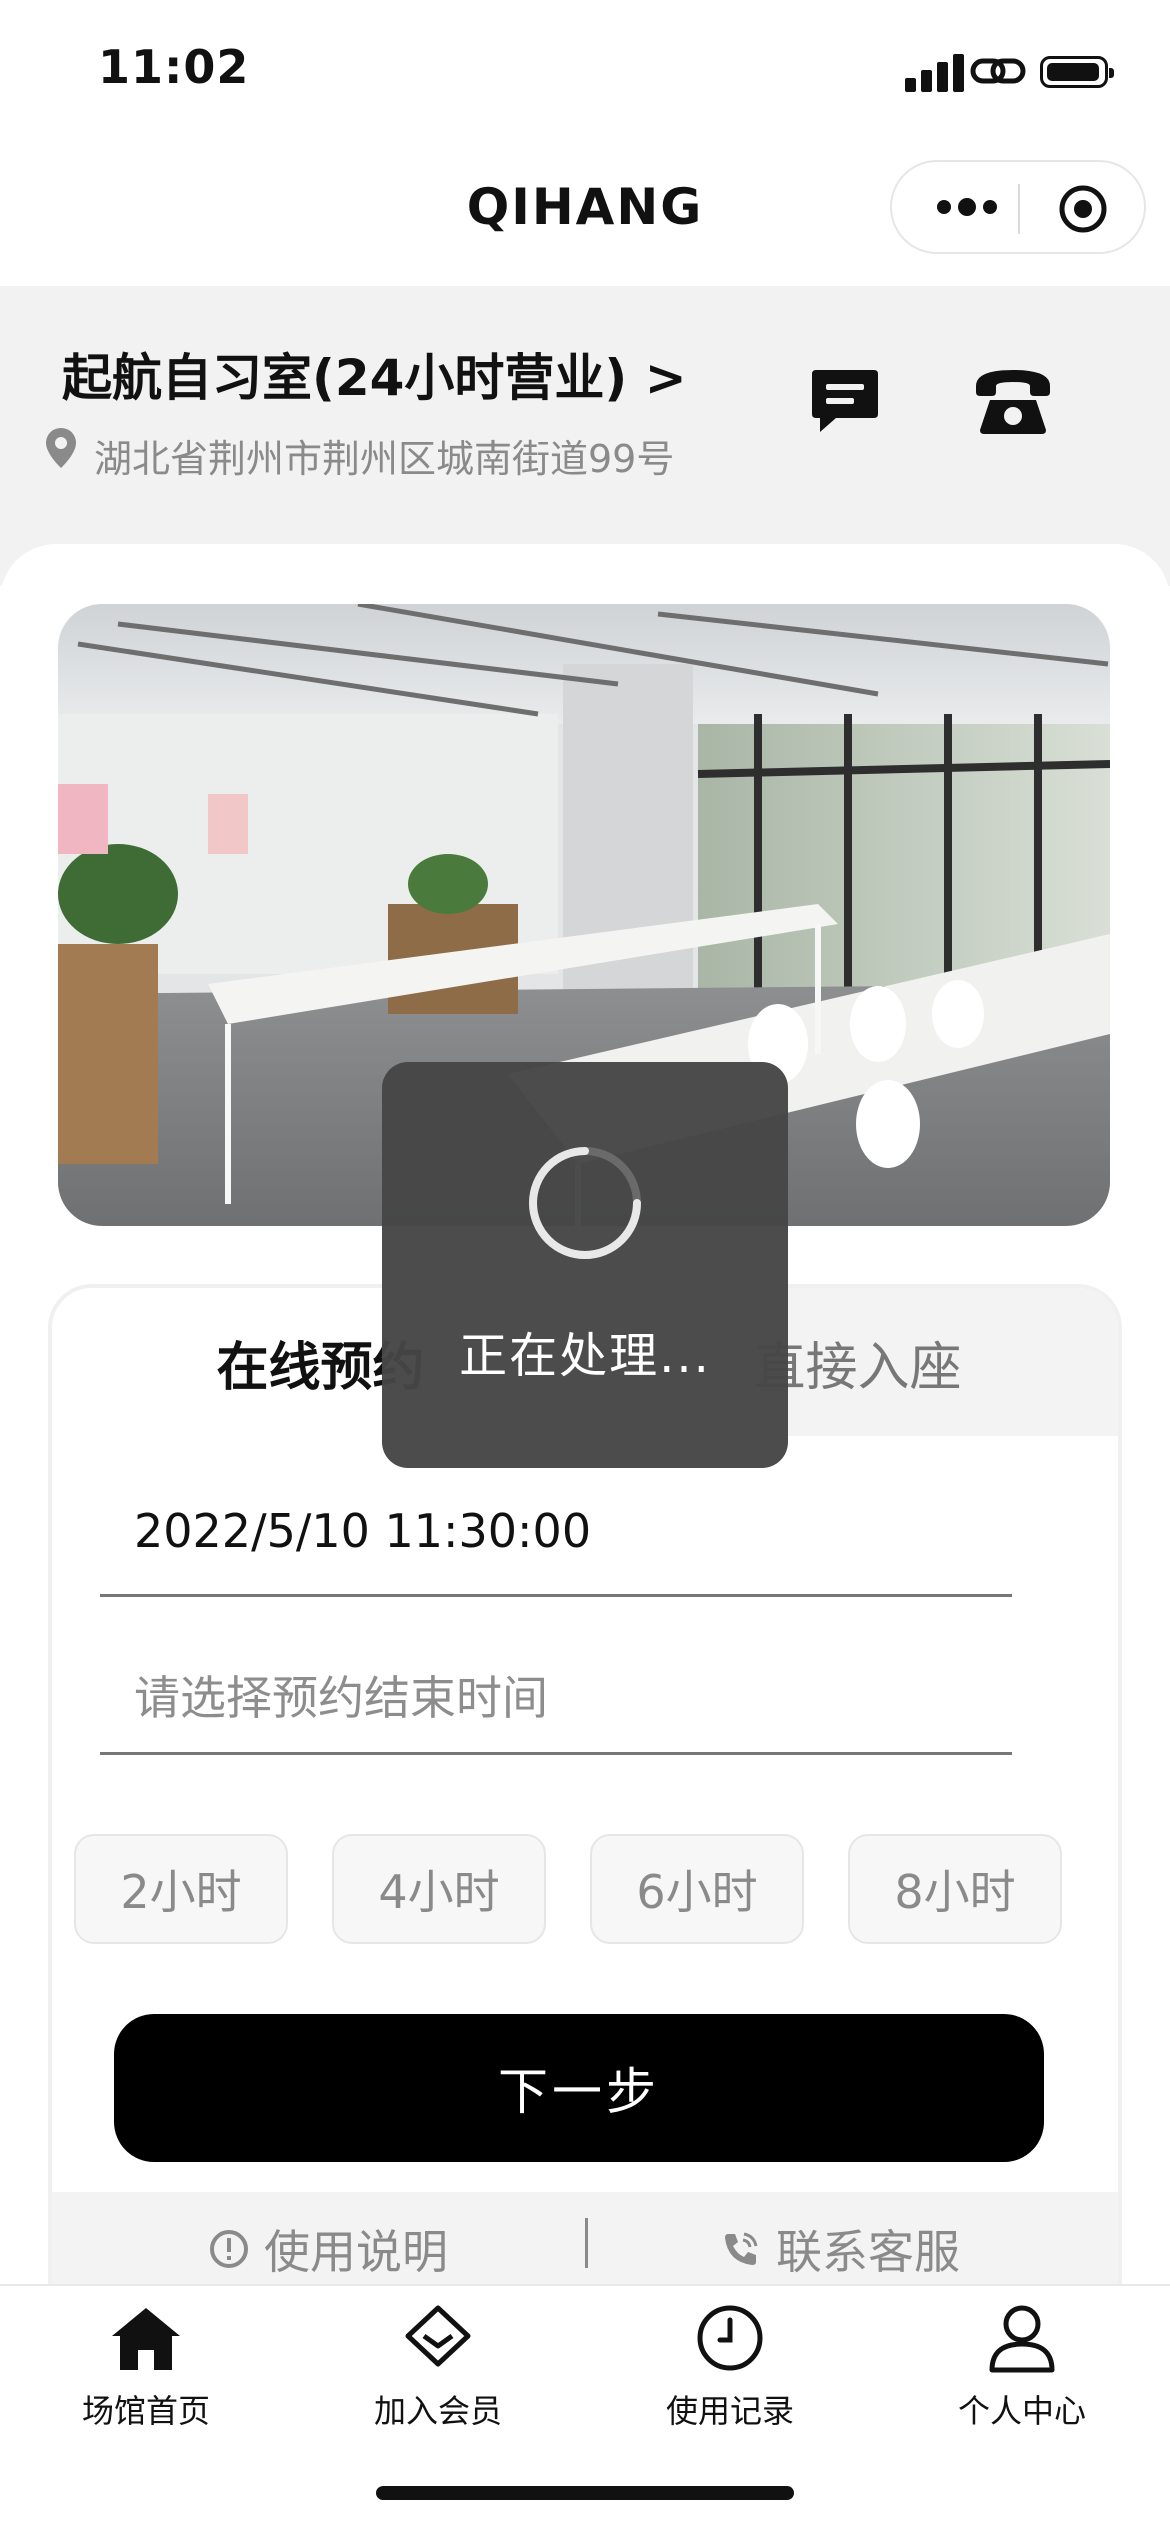 The image size is (1170, 2532). Describe the element at coordinates (967, 207) in the screenshot. I see `more-icon` at that location.